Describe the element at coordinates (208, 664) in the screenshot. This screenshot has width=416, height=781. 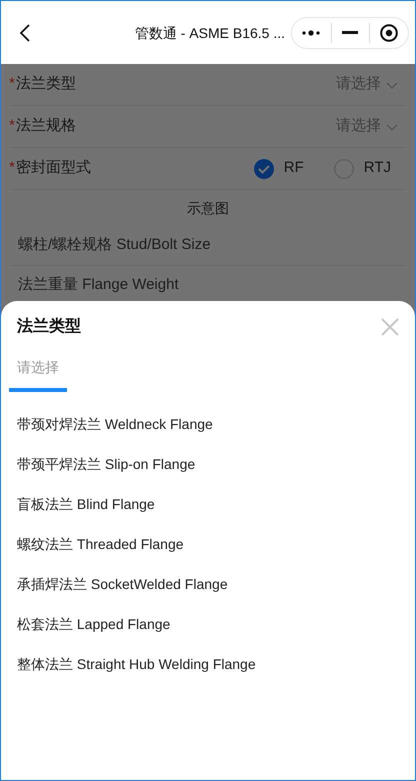
I see `option-item: 整体法兰 Straight Hub Welding Flange` at that location.